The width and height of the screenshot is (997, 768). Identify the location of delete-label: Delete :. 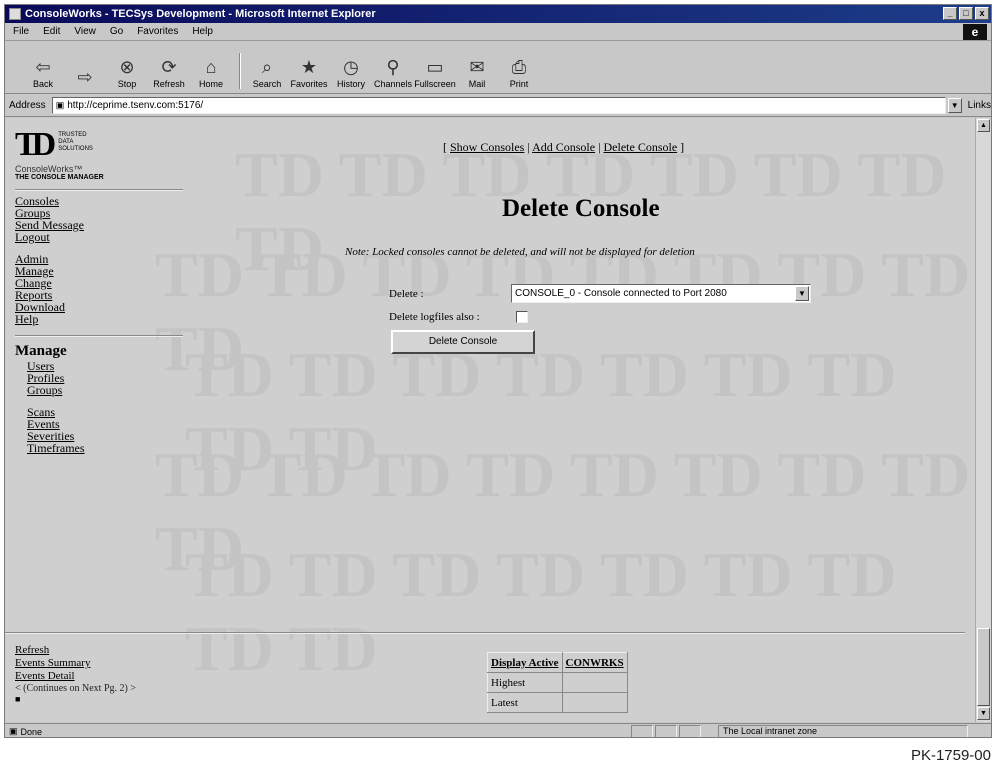
(406, 294).